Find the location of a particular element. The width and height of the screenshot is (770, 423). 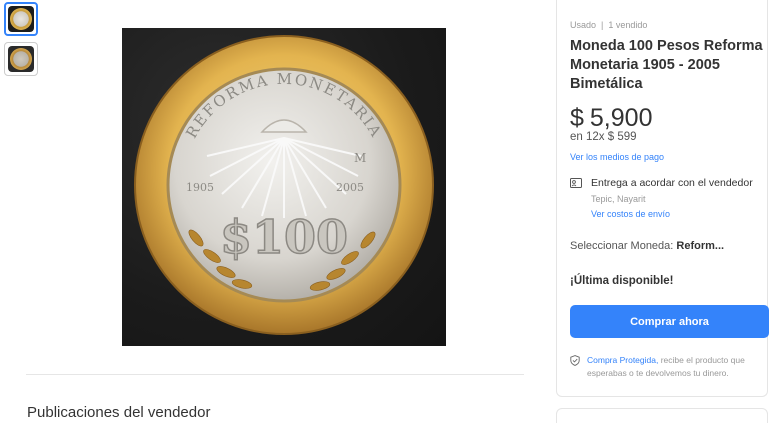

price-currency: $ is located at coordinates (577, 118).